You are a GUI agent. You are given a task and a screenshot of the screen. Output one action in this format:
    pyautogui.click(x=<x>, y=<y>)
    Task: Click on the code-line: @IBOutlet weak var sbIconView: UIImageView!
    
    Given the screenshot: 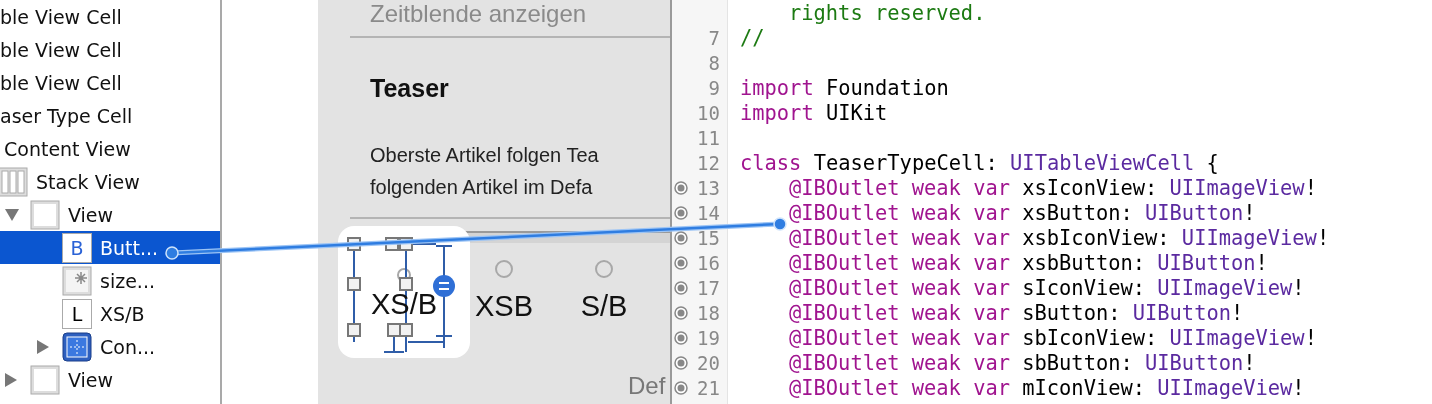 What is the action you would take?
    pyautogui.click(x=1052, y=337)
    